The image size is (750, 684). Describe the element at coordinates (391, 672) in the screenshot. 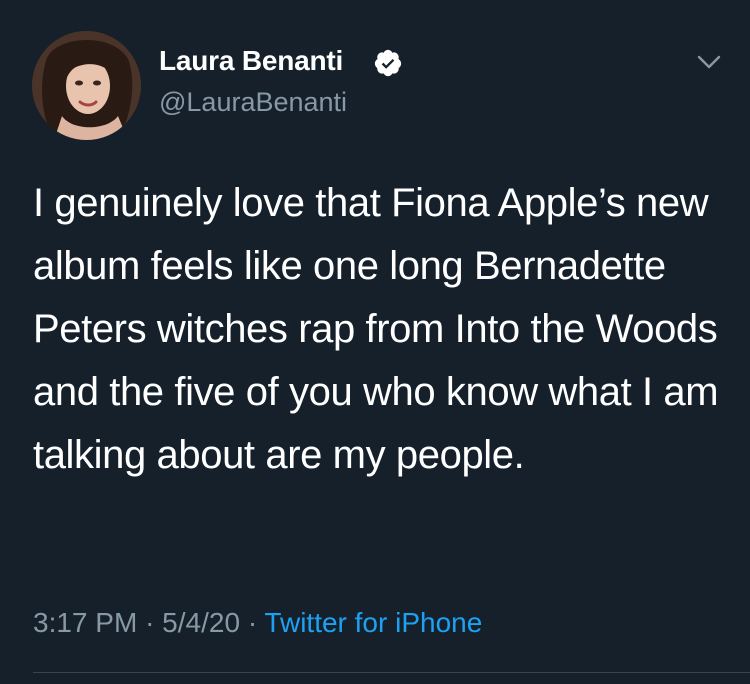

I see `divider` at that location.